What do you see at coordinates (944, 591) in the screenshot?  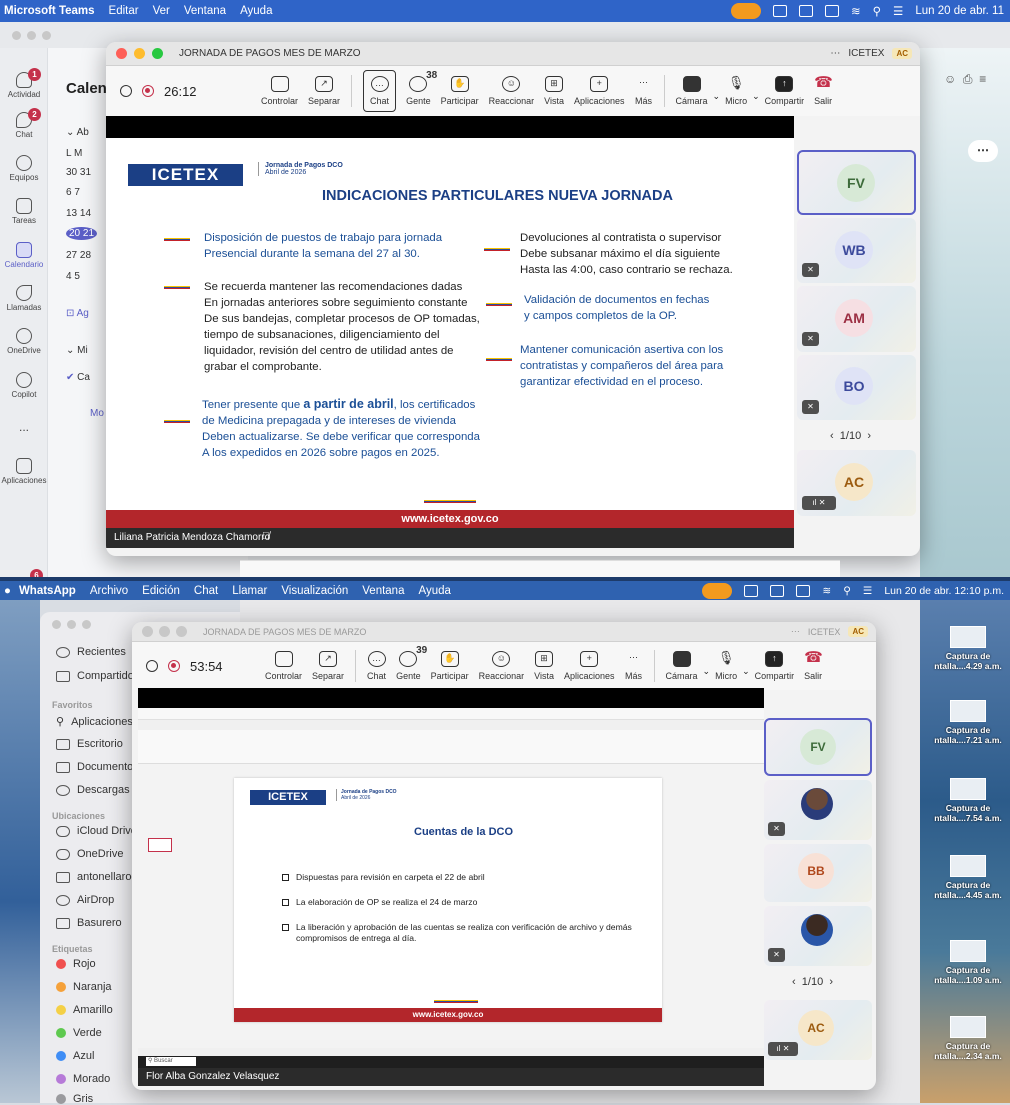 I see `menubar-clock: Lun 20 de abr. 12:10 p.m.` at bounding box center [944, 591].